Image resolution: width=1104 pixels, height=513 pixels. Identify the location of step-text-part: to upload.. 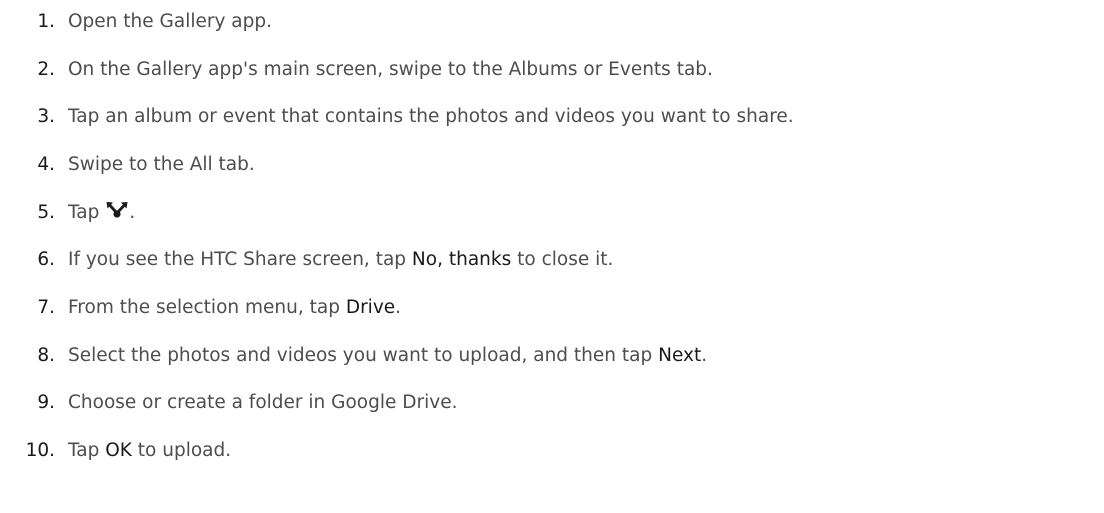
(181, 450).